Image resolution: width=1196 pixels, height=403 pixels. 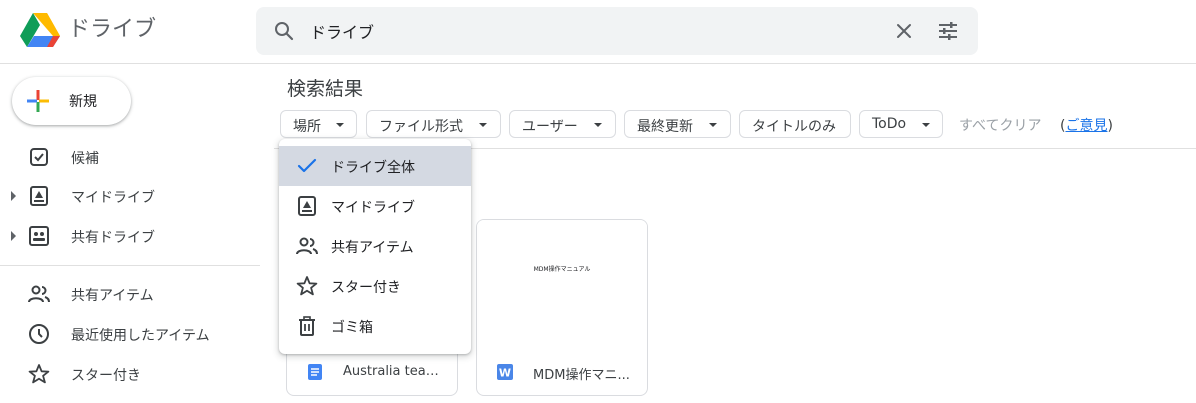 I want to click on filter-chip-todo: ToDo, so click(x=901, y=124).